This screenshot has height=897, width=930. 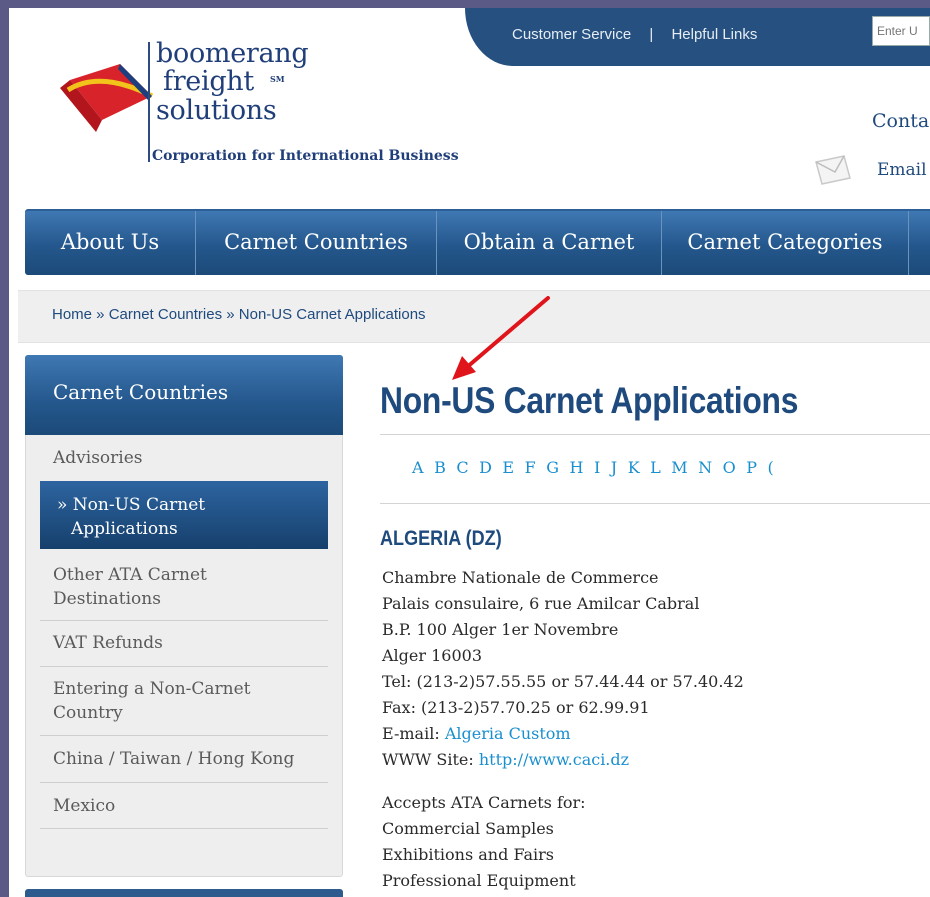 I want to click on sidebar-item-mexico: Mexico, so click(x=184, y=806).